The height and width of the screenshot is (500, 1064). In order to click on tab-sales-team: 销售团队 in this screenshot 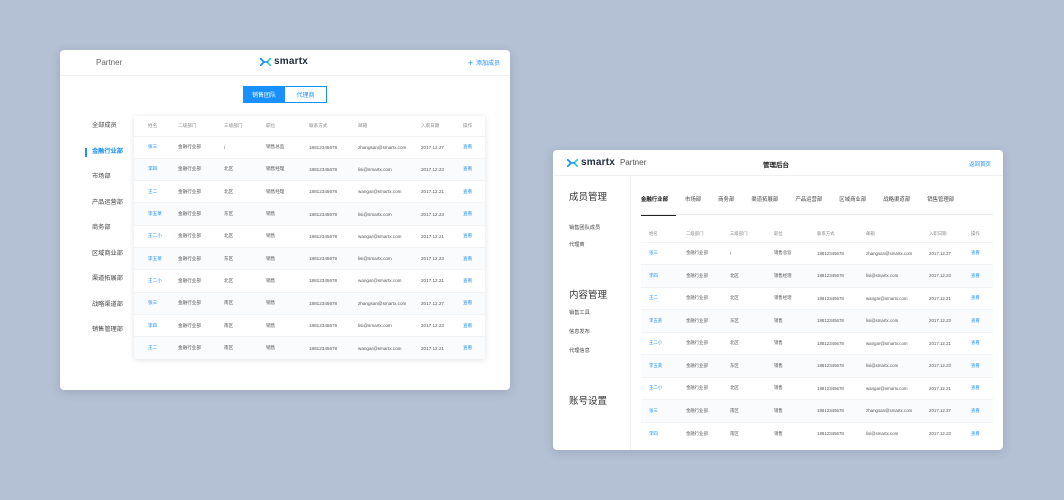, I will do `click(264, 94)`.